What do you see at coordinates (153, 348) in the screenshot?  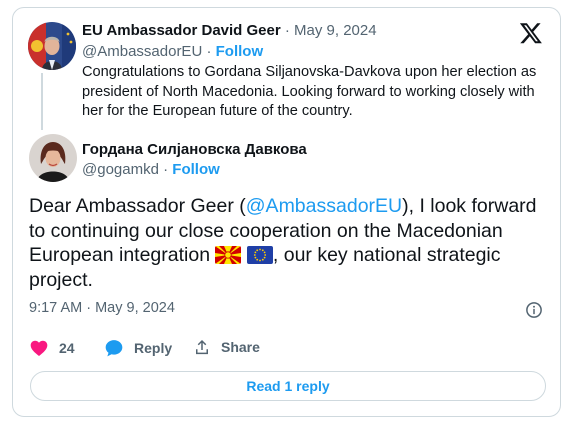 I see `reply-label: Reply` at bounding box center [153, 348].